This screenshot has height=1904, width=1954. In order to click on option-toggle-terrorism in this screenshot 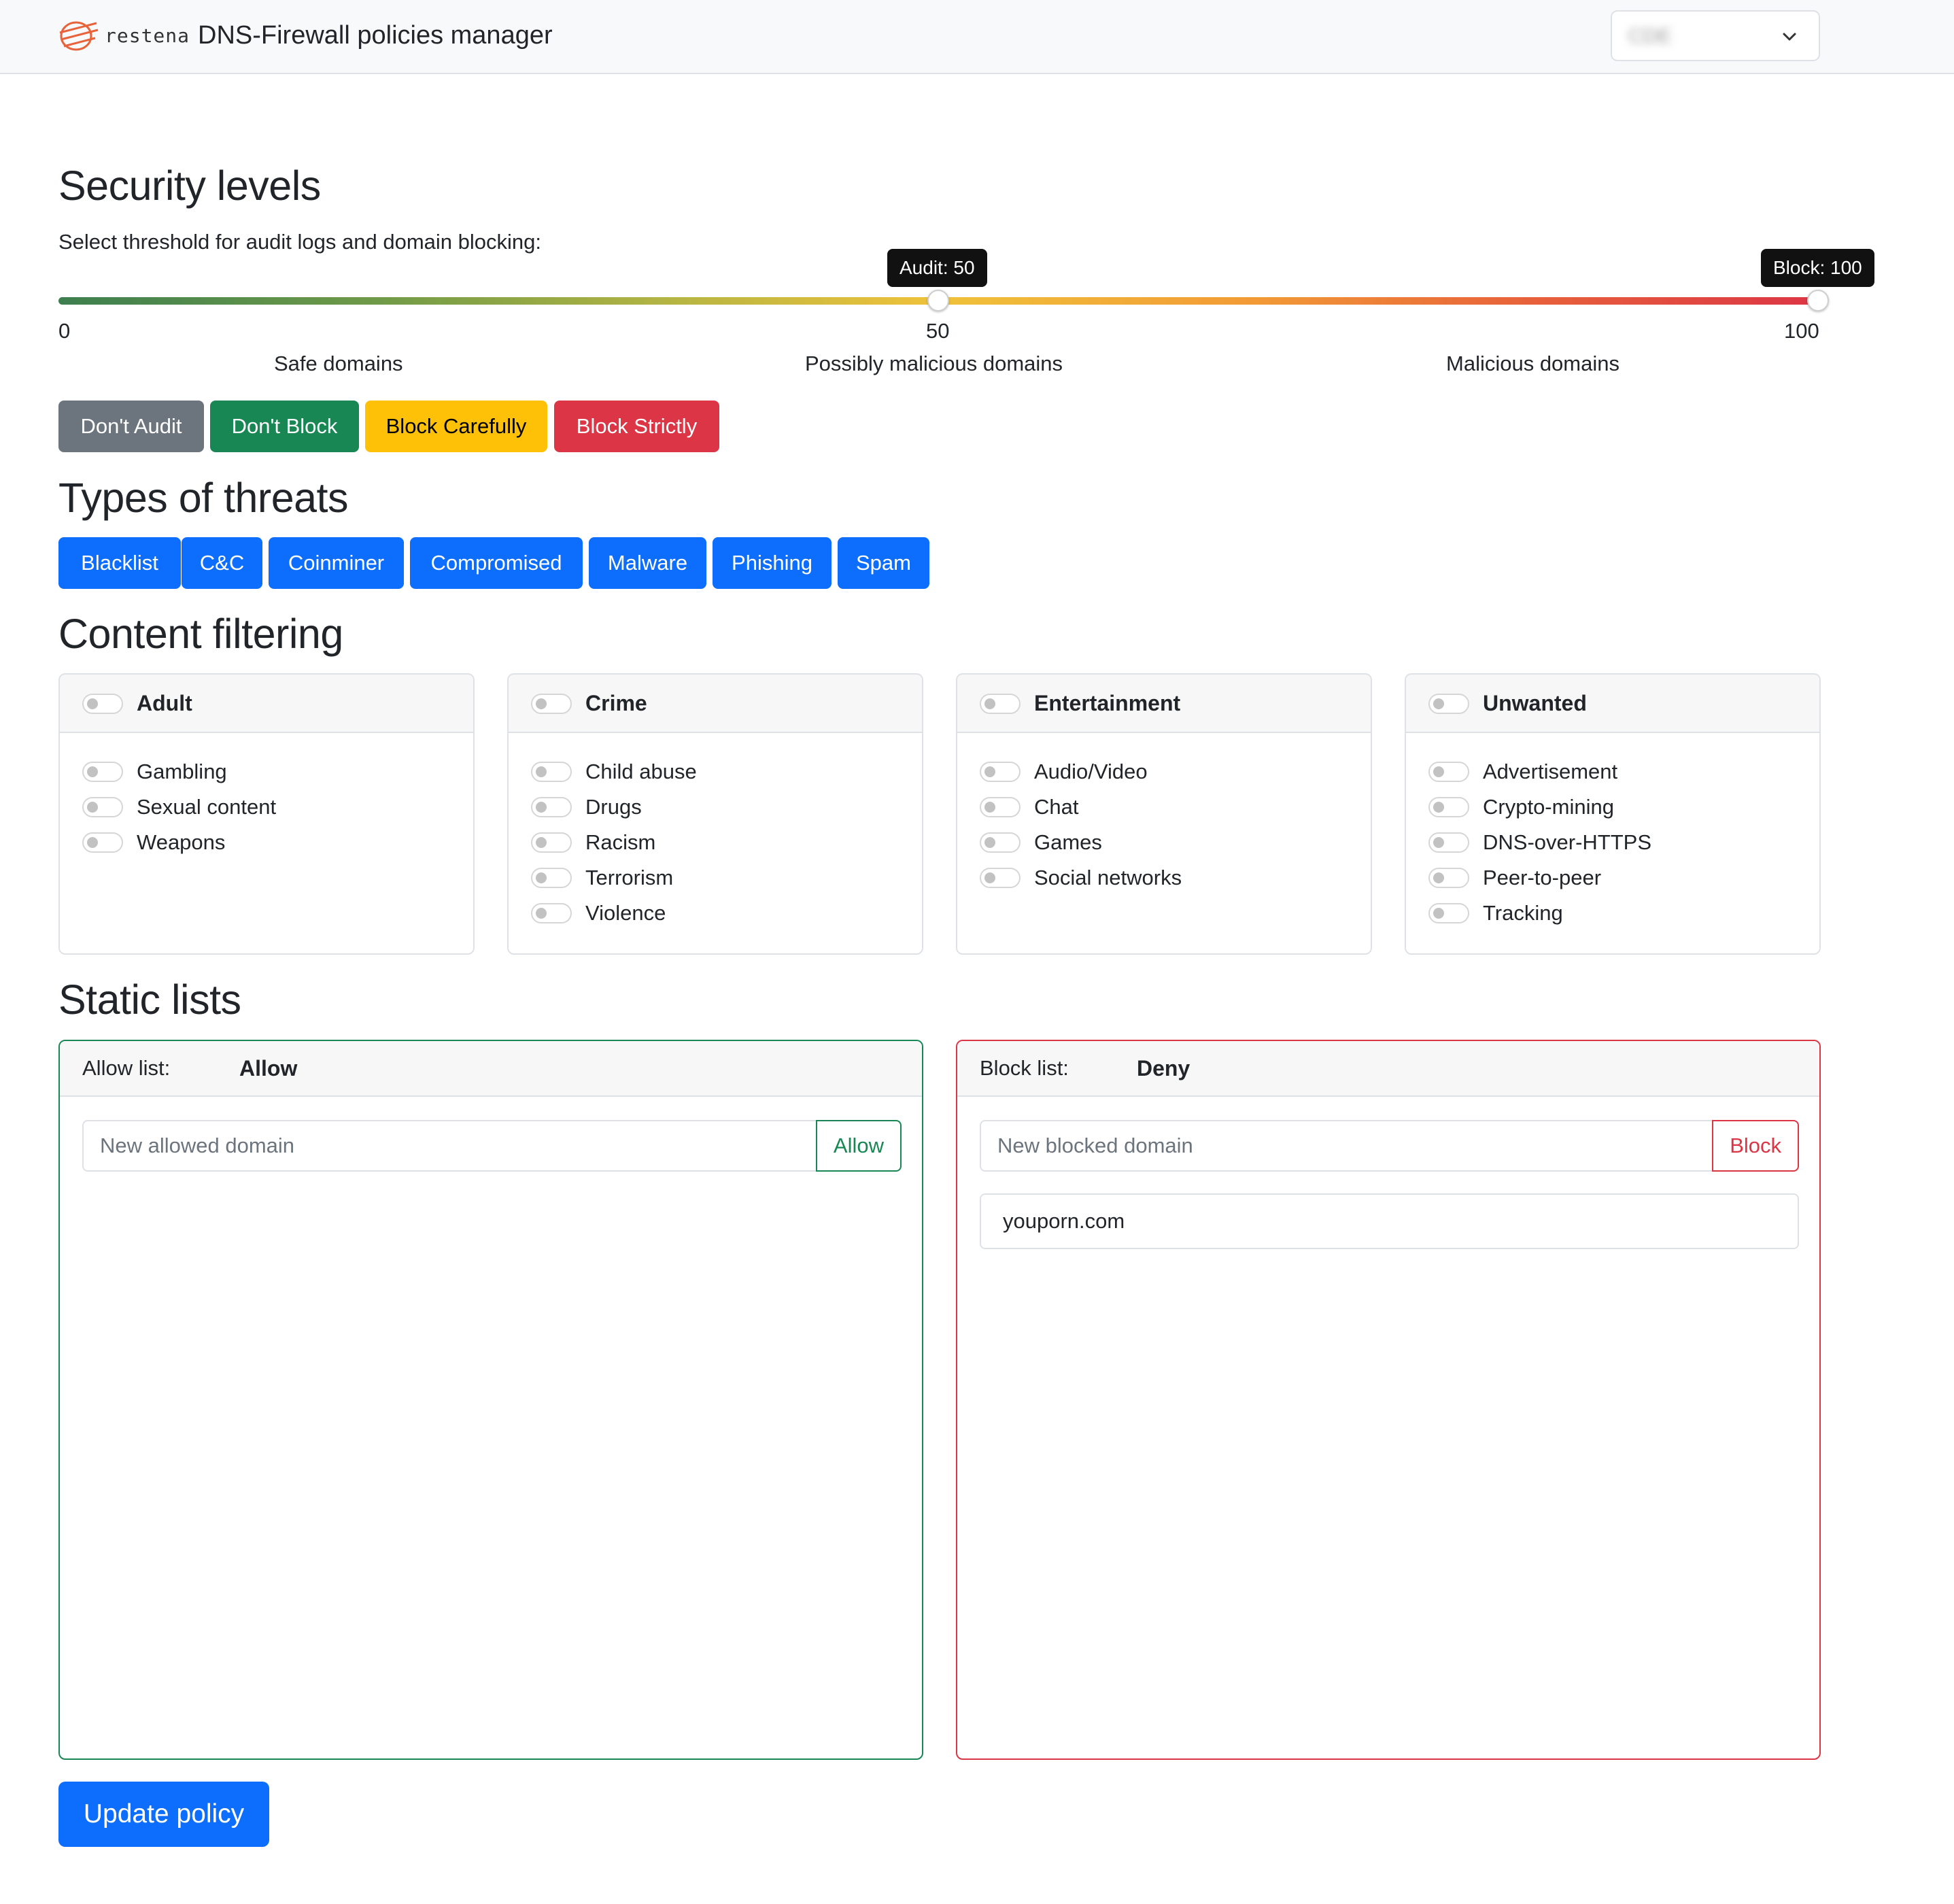, I will do `click(551, 878)`.